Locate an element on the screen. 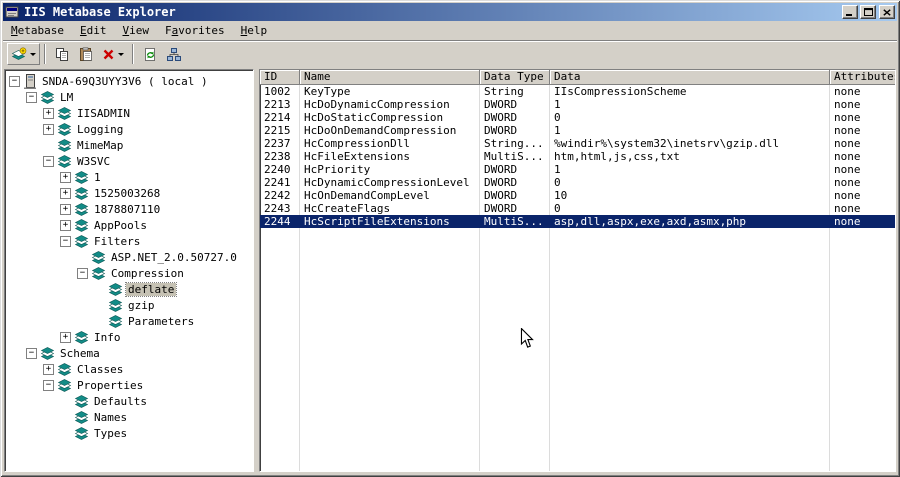 This screenshot has width=900, height=477. tree-item-asp-net-2-0-50727-0: ASP.NET_2.0.50727.0 is located at coordinates (129, 257).